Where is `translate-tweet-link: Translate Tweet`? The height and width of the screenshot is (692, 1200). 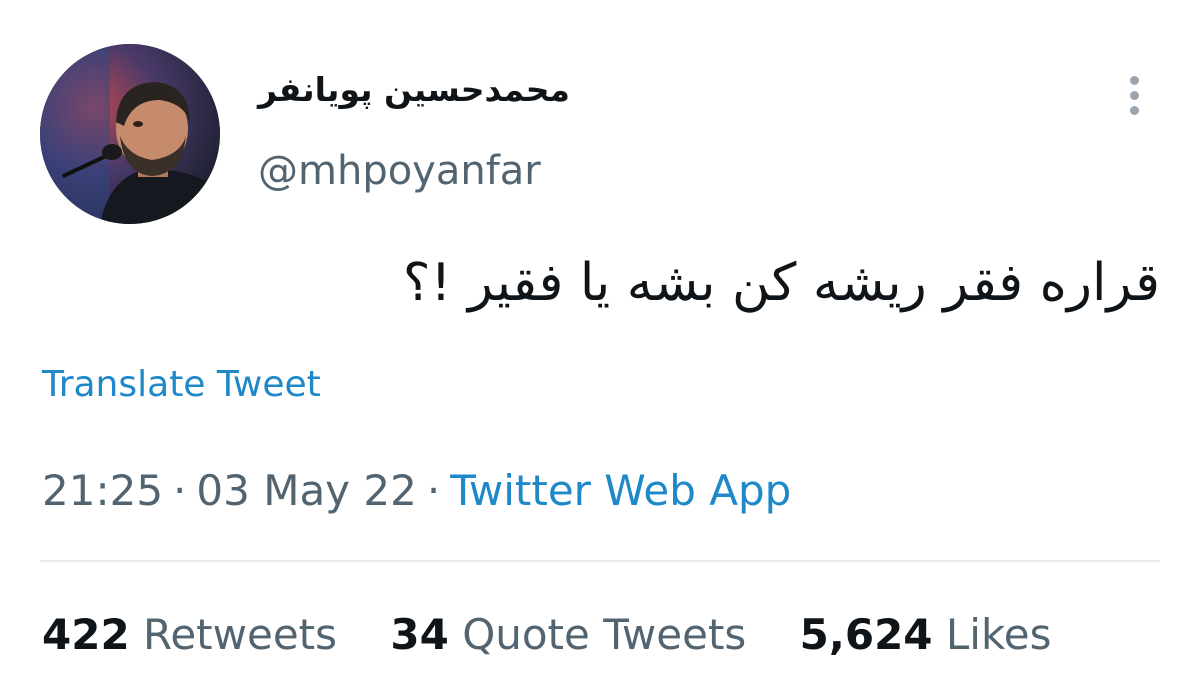
translate-tweet-link: Translate Tweet is located at coordinates (181, 384).